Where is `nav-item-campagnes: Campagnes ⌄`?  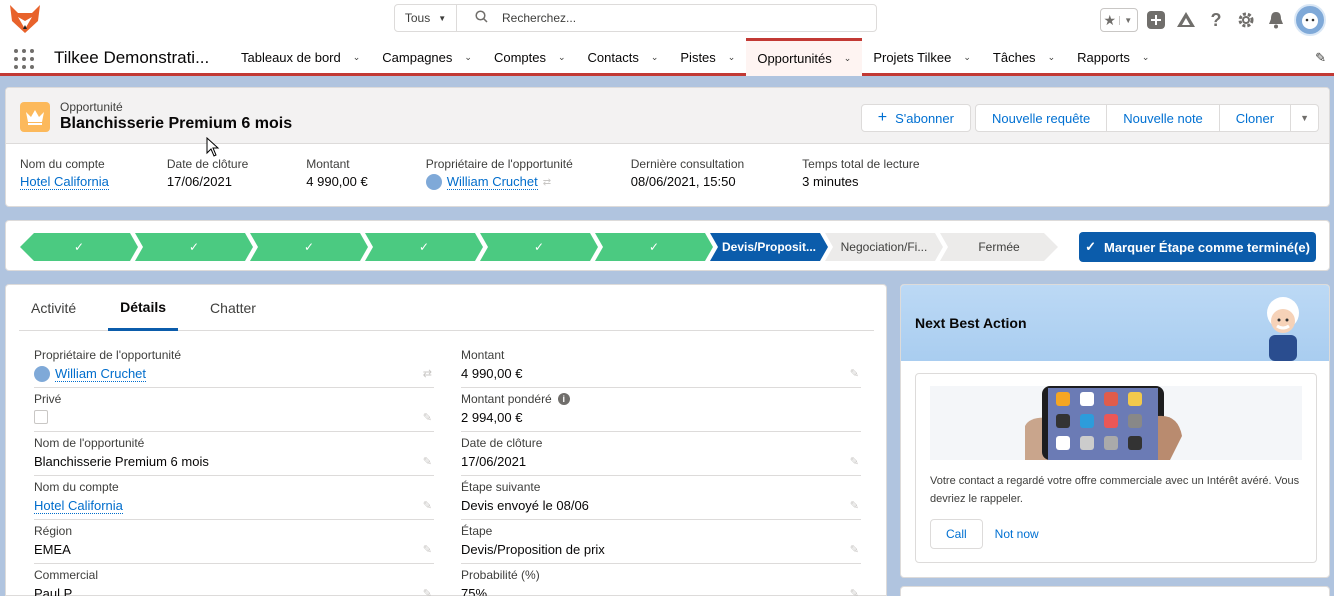
nav-item-campagnes: Campagnes ⌄ is located at coordinates (427, 57).